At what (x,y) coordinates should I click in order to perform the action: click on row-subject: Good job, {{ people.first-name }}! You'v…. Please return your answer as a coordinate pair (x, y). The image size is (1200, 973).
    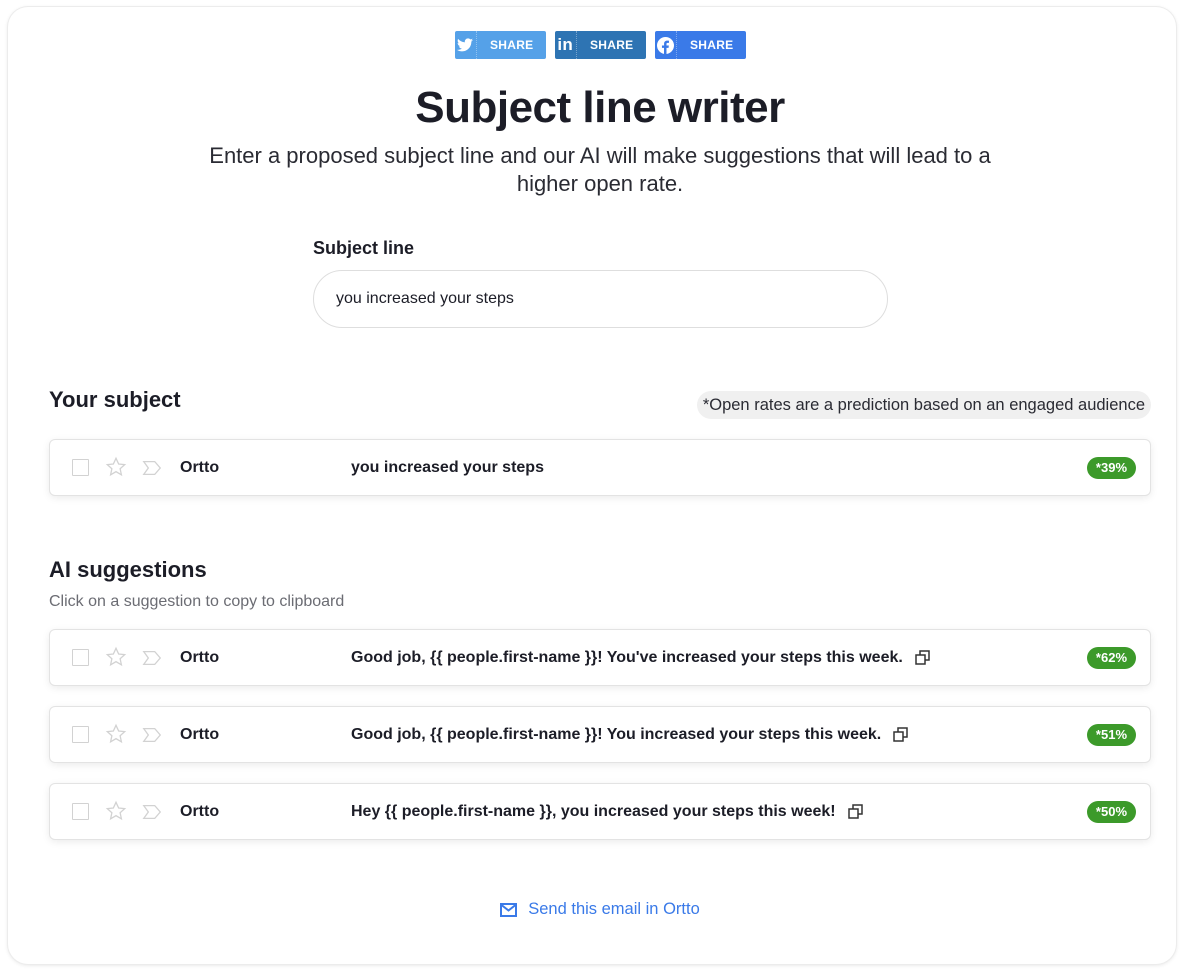
    Looking at the image, I should click on (641, 658).